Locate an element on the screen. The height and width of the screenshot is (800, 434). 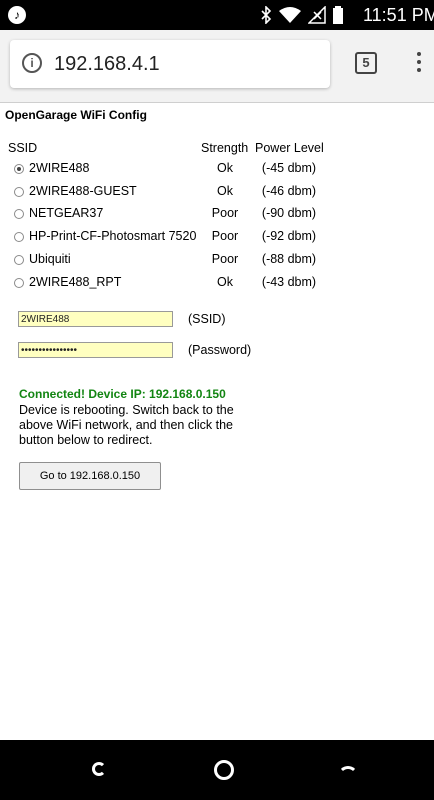
wifi-icon is located at coordinates (290, 15).